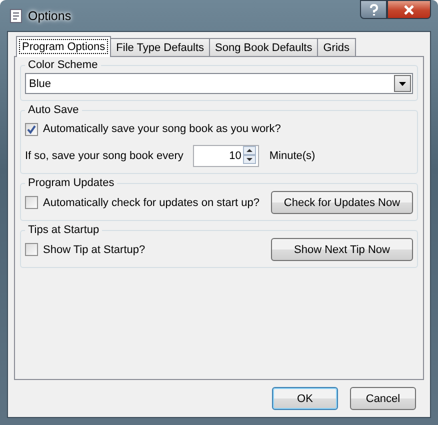 This screenshot has width=438, height=425. I want to click on group-title: Program Updates, so click(71, 183).